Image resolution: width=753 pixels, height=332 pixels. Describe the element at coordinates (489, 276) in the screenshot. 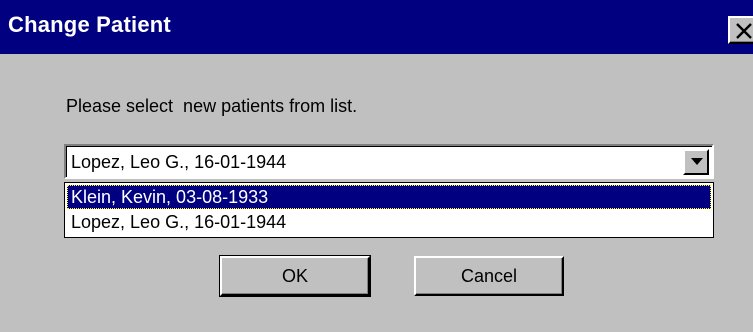

I see `cancel-button: Cancel` at that location.